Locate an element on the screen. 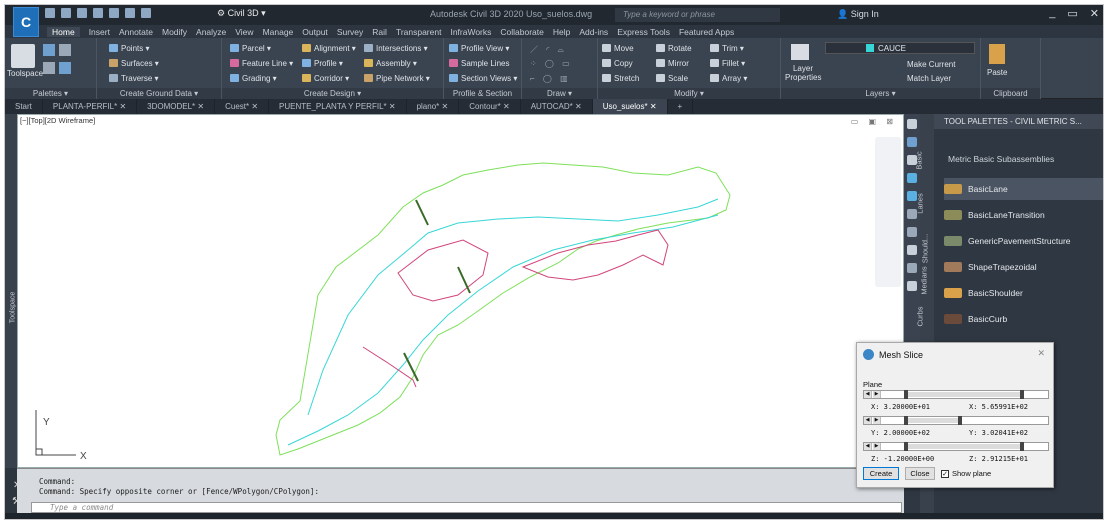 This screenshot has height=524, width=1108. doc-tab: 3DOMODEL* ✕ is located at coordinates (176, 106).